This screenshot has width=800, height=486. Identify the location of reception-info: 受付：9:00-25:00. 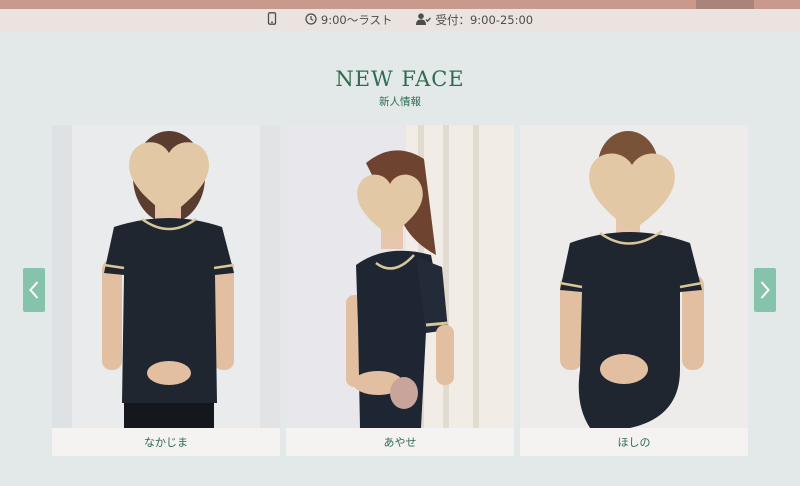
(474, 20).